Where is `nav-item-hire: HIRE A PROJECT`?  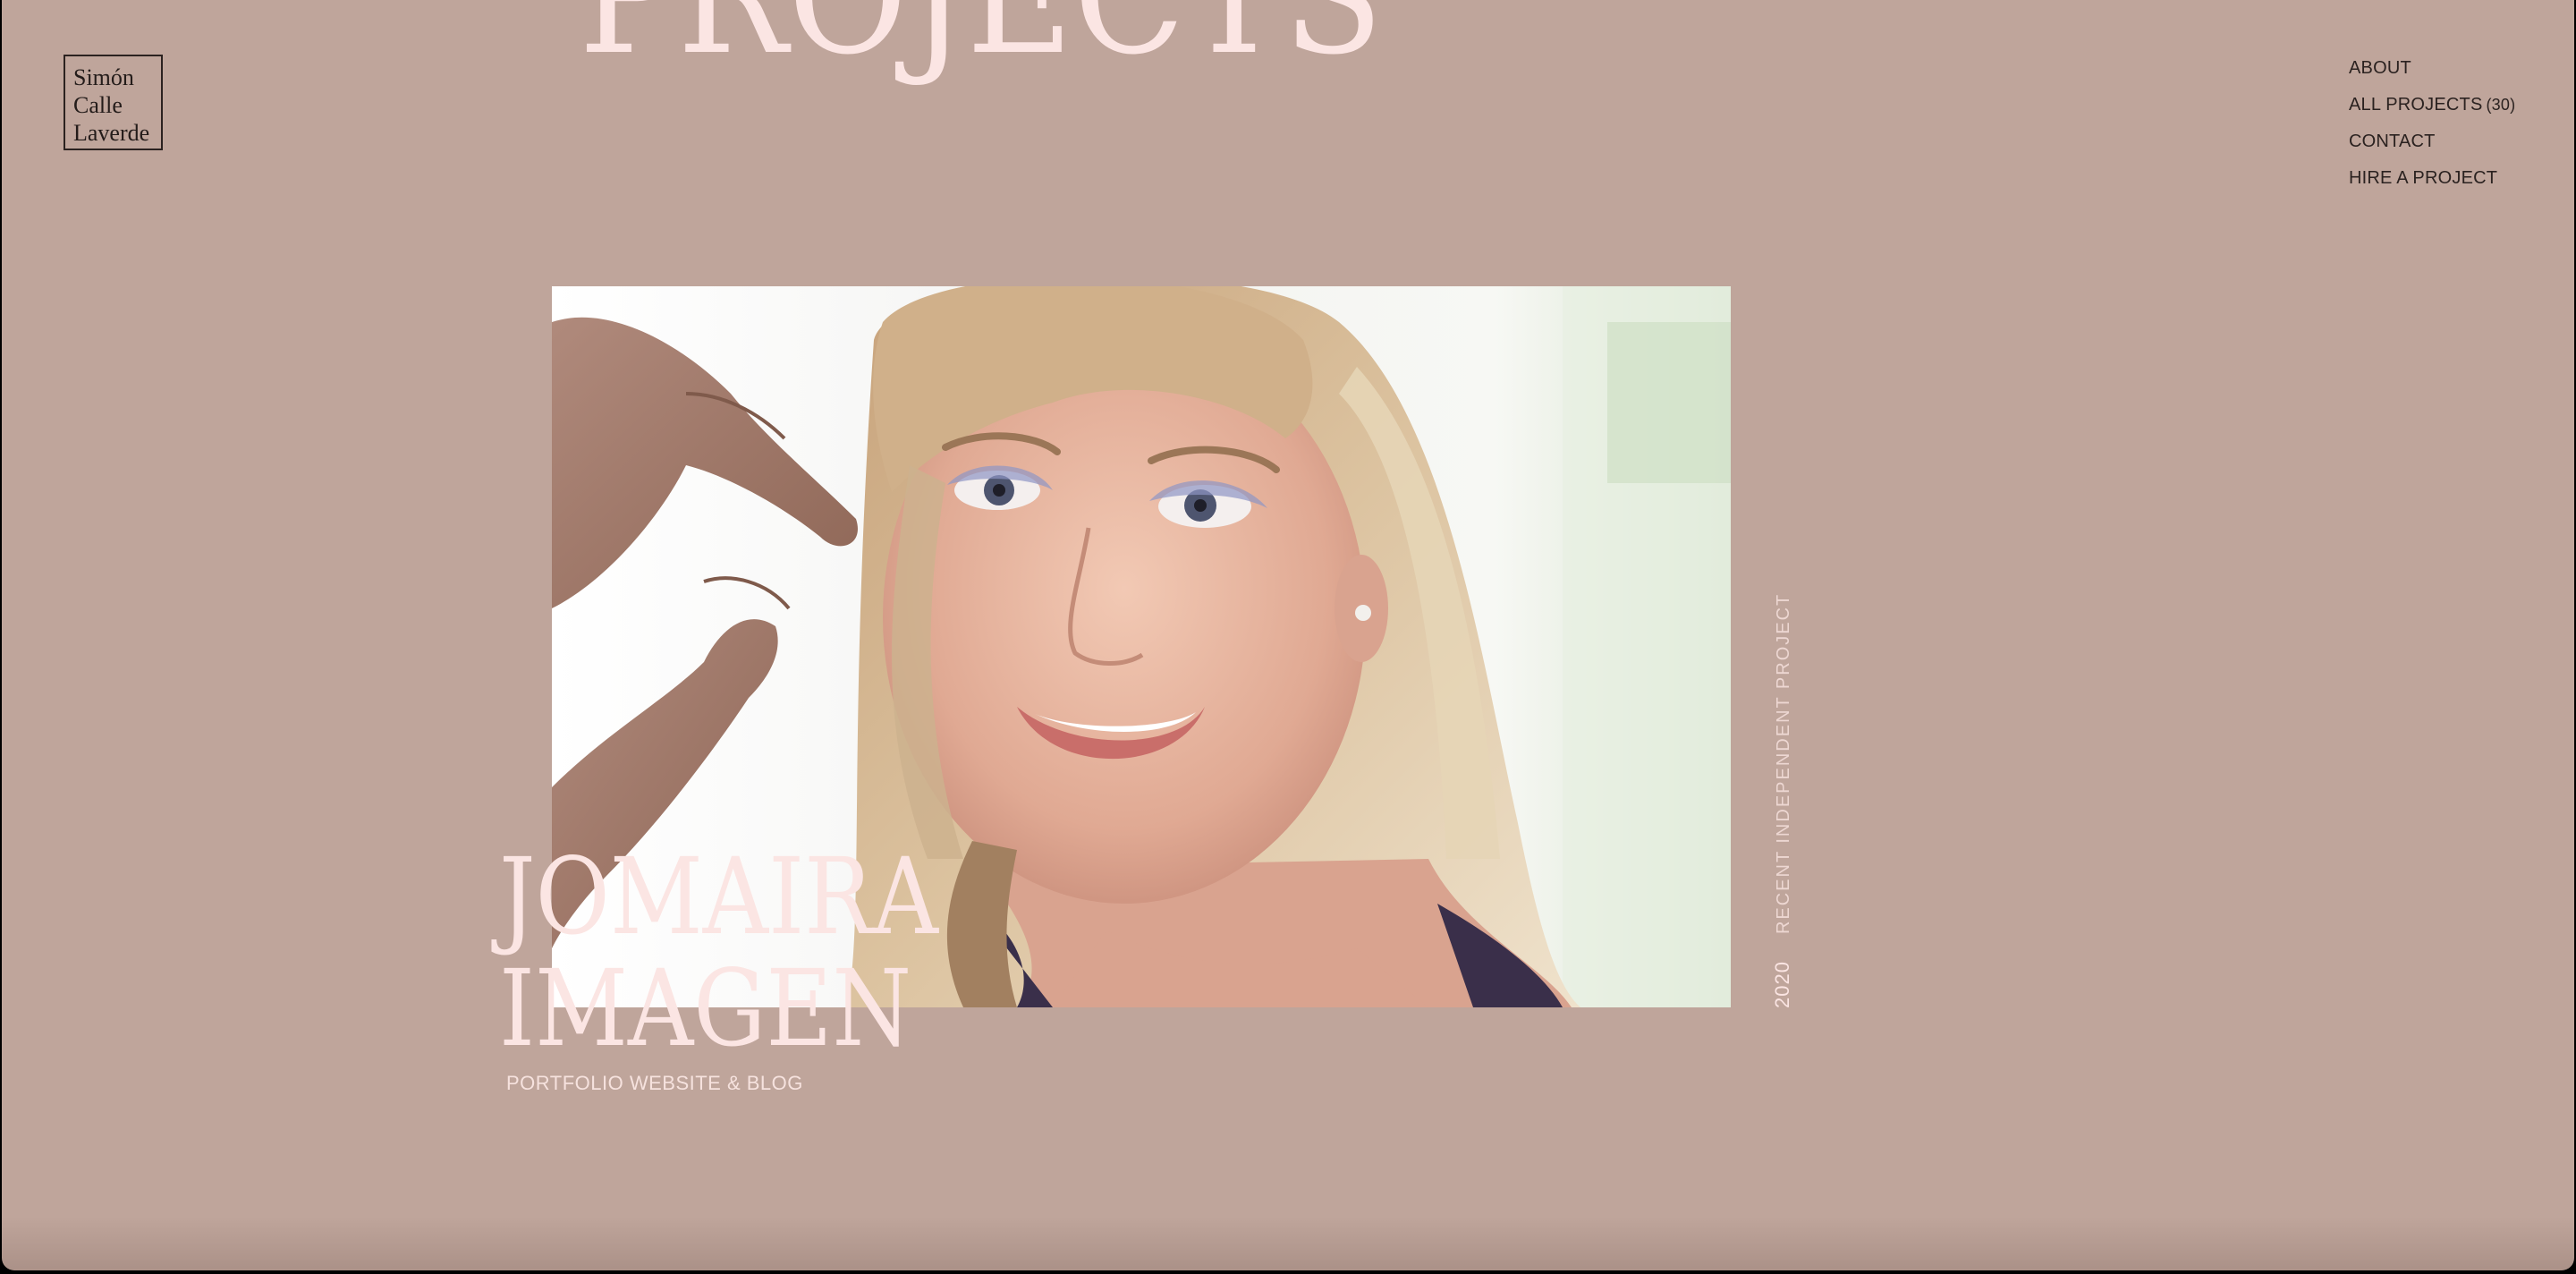 nav-item-hire: HIRE A PROJECT is located at coordinates (2432, 178).